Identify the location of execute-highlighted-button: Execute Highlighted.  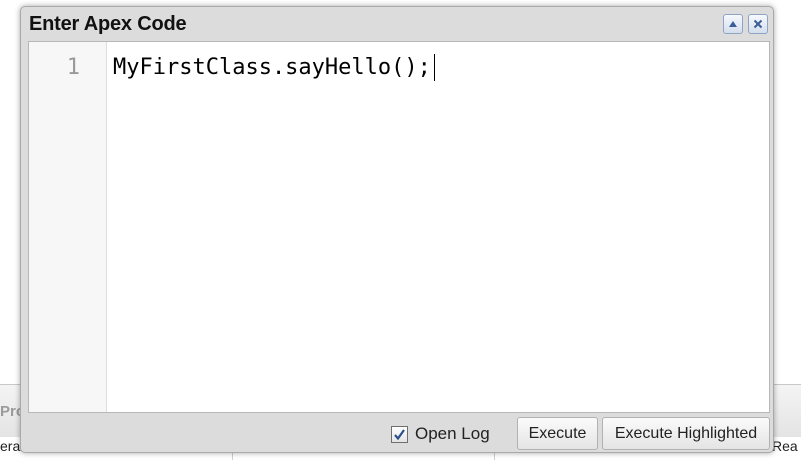
(686, 433).